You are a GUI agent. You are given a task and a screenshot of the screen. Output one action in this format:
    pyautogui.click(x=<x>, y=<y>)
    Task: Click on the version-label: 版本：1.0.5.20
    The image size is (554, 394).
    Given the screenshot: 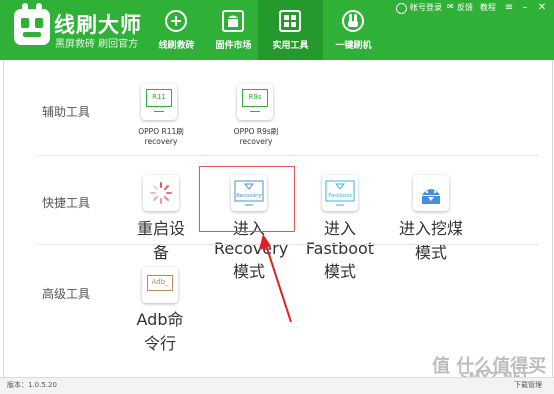 What is the action you would take?
    pyautogui.click(x=32, y=385)
    